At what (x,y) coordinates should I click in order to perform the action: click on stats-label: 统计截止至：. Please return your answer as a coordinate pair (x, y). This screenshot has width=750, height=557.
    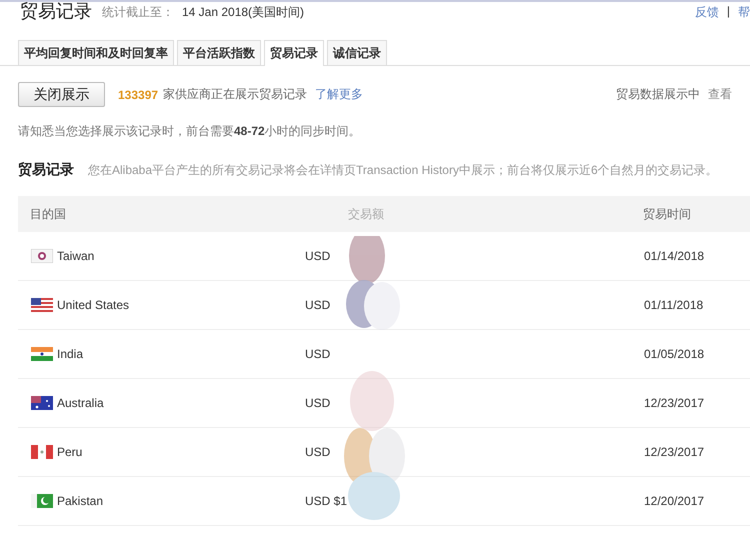
    Looking at the image, I should click on (138, 12).